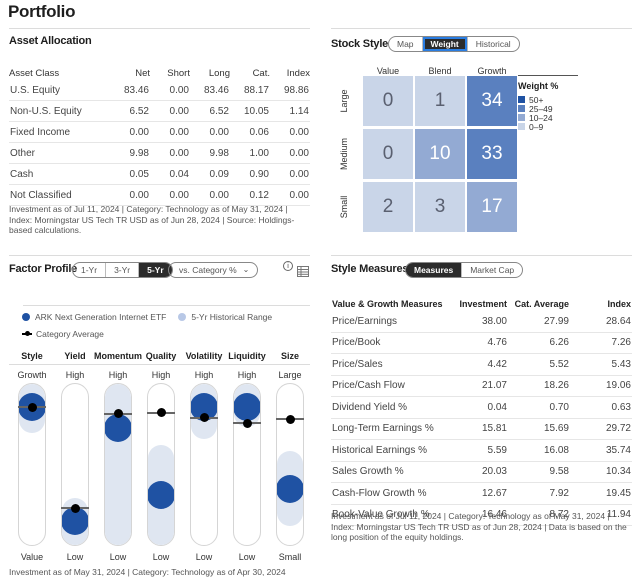 This screenshot has height=579, width=640. I want to click on cell-value: 0.12, so click(250, 195).